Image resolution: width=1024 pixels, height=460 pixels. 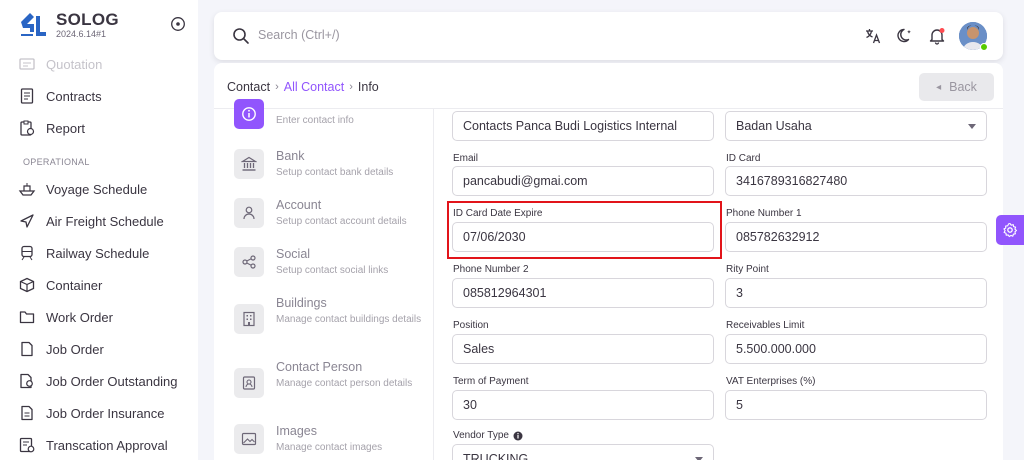 What do you see at coordinates (856, 405) in the screenshot?
I see `vat-enterprises-field: 5` at bounding box center [856, 405].